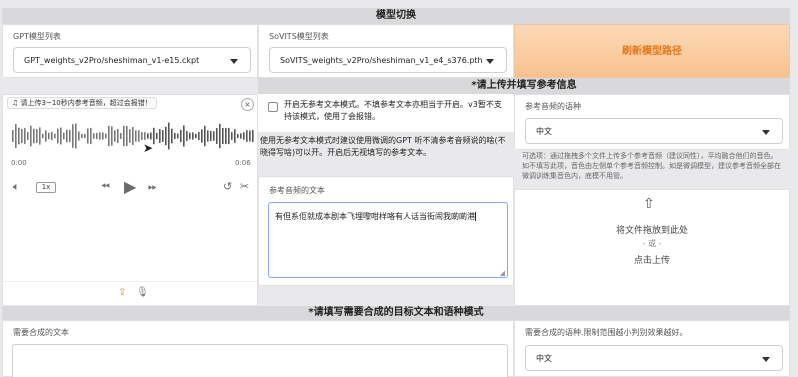  I want to click on microphone-source-button: 🎙︎, so click(142, 292).